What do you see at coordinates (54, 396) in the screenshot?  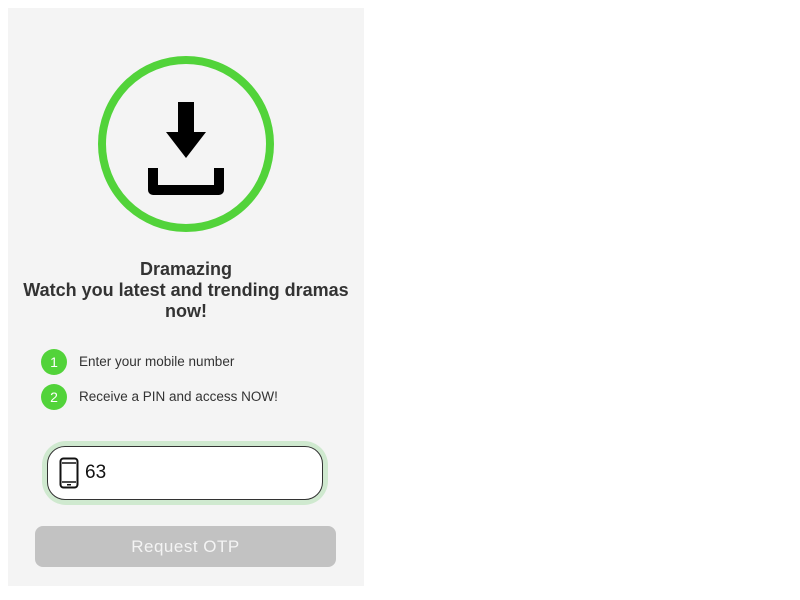 I see `step-number-badge: 2` at bounding box center [54, 396].